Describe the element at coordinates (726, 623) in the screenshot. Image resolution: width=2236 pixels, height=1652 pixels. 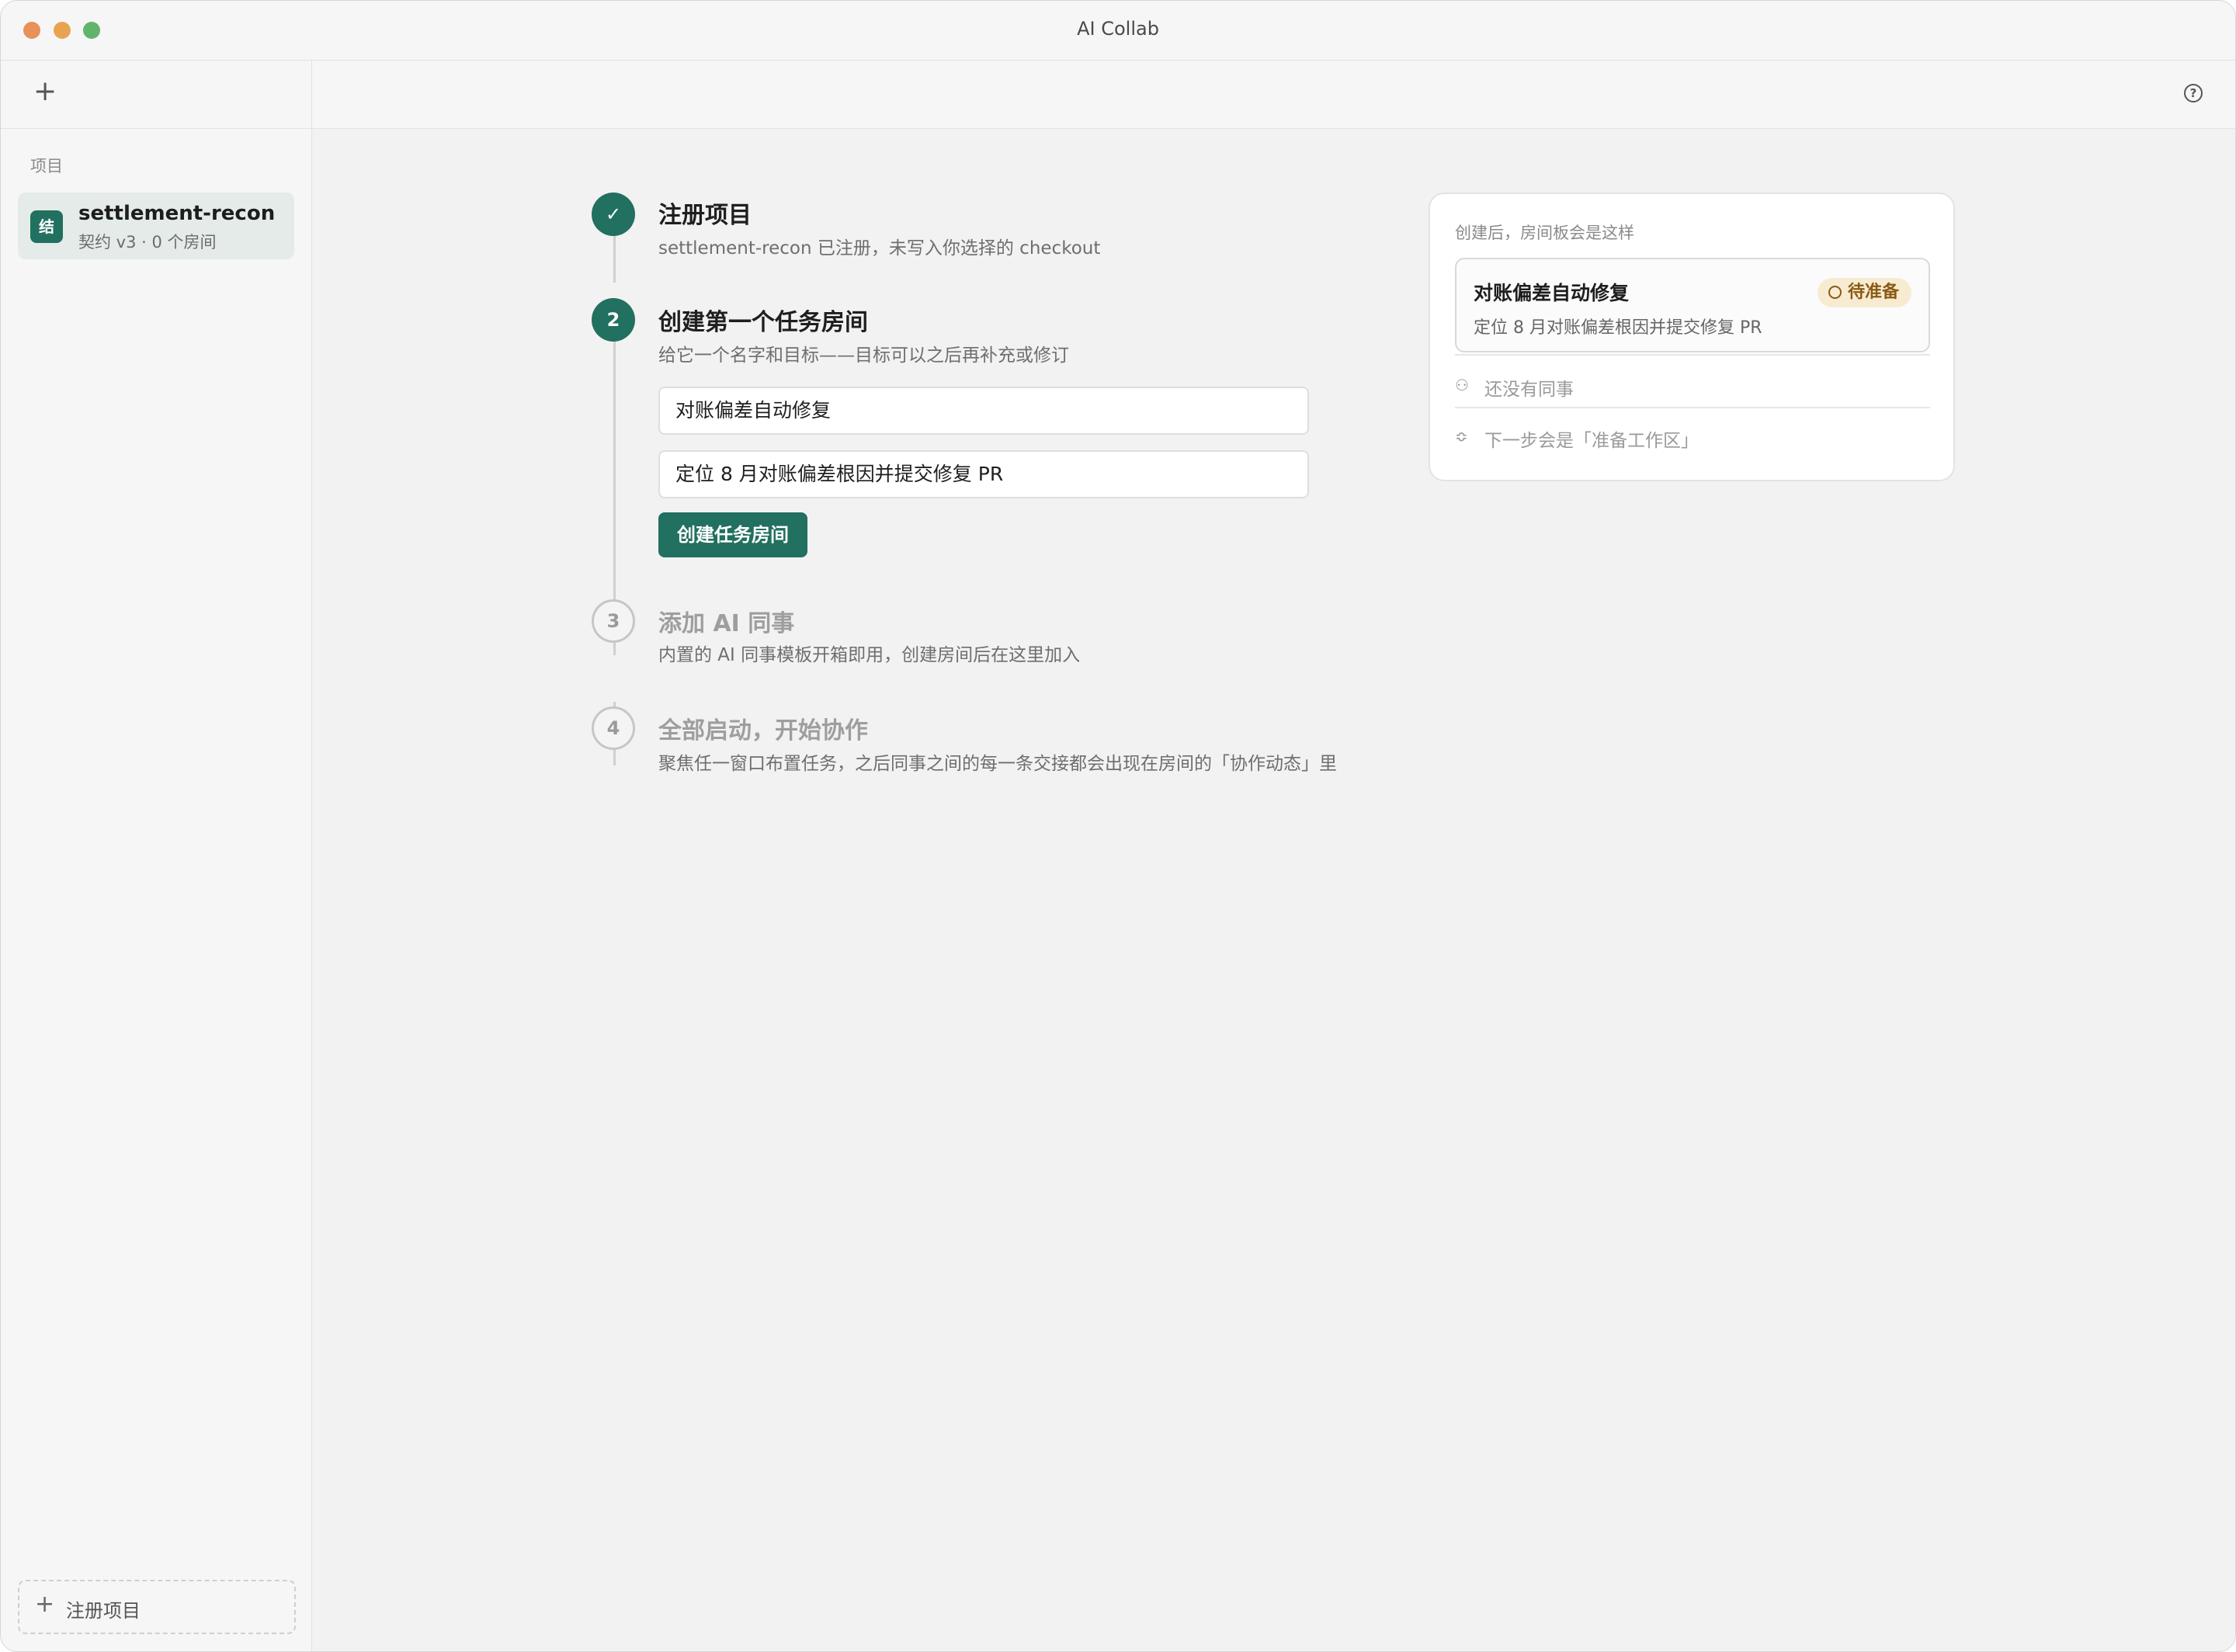
I see `step-3-title: 添加 AI 同事` at that location.